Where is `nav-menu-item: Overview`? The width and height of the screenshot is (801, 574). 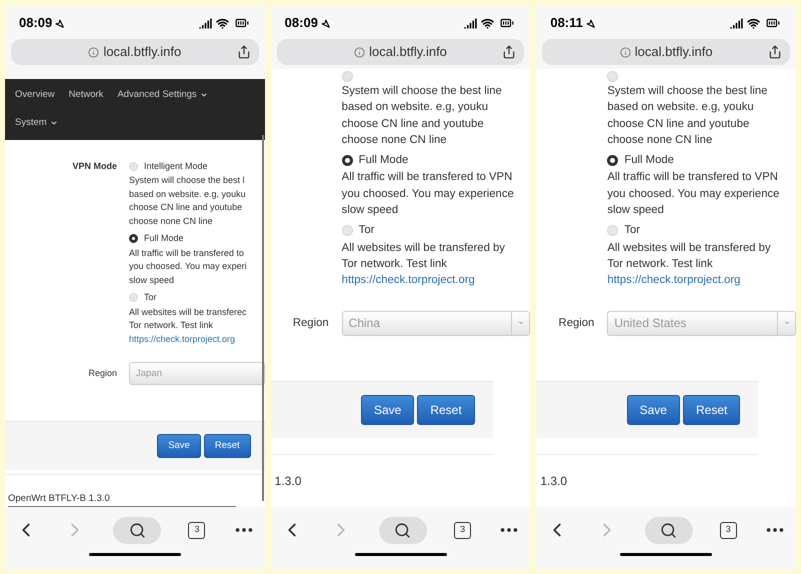 nav-menu-item: Overview is located at coordinates (35, 95).